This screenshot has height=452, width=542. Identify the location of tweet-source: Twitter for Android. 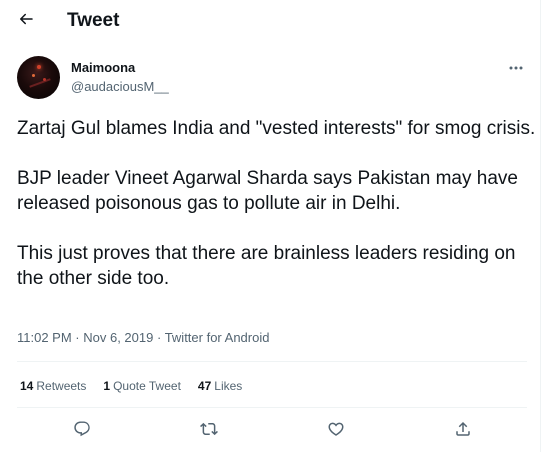
(217, 337).